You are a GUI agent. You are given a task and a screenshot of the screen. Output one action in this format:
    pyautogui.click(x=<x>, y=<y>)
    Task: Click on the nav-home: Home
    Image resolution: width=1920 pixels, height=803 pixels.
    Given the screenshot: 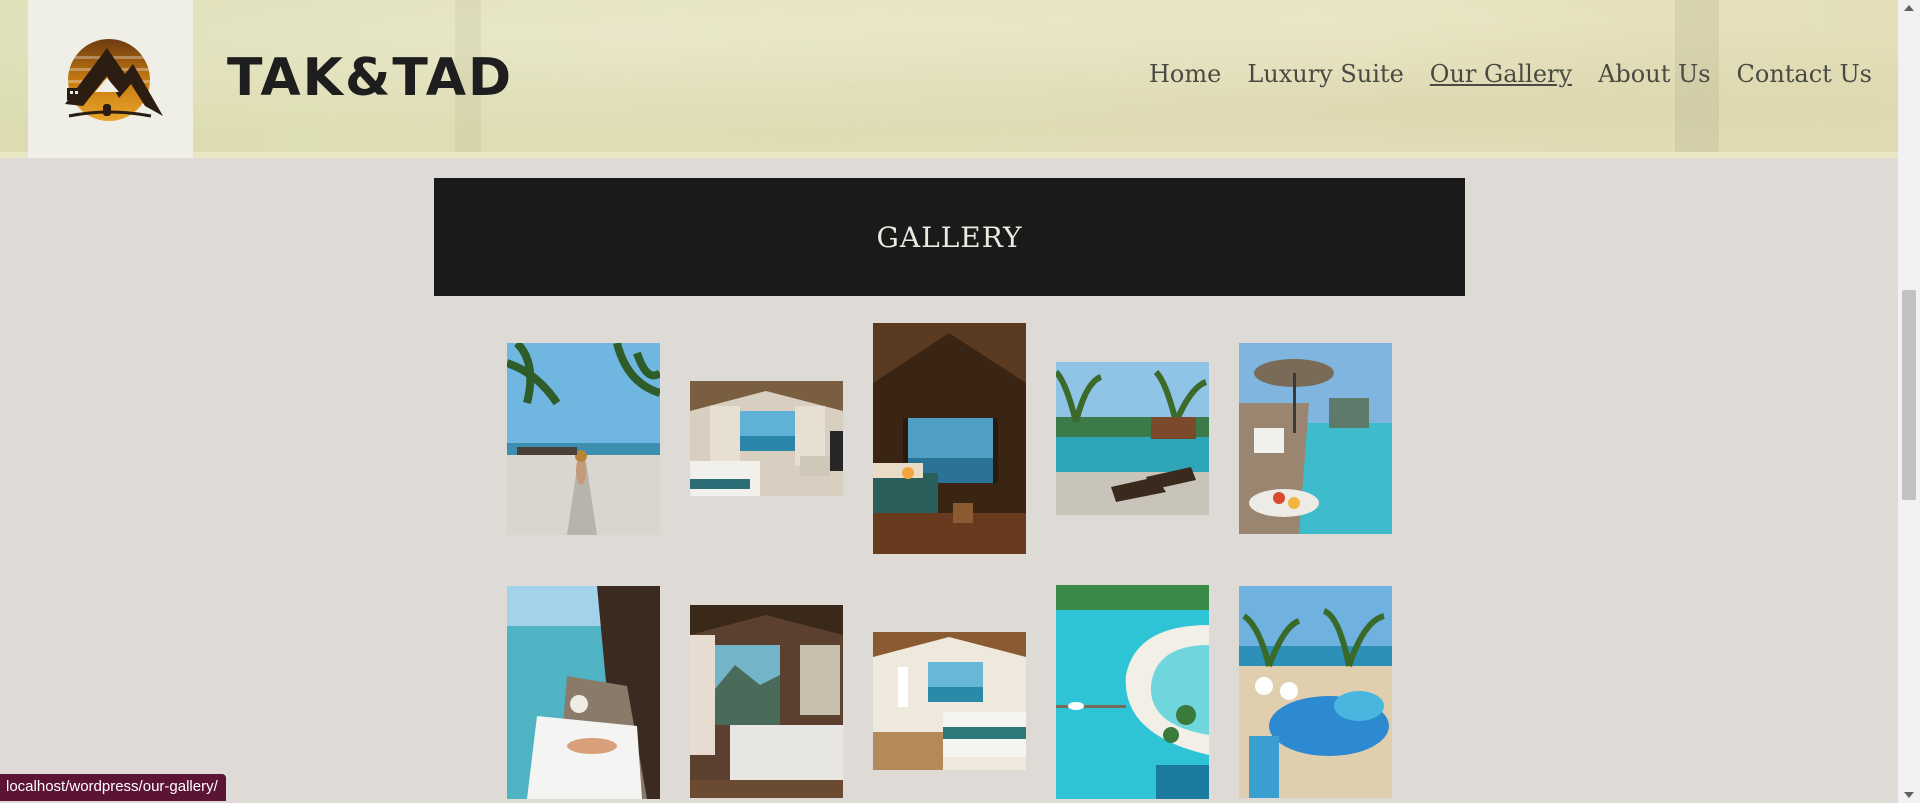 What is the action you would take?
    pyautogui.click(x=1185, y=74)
    